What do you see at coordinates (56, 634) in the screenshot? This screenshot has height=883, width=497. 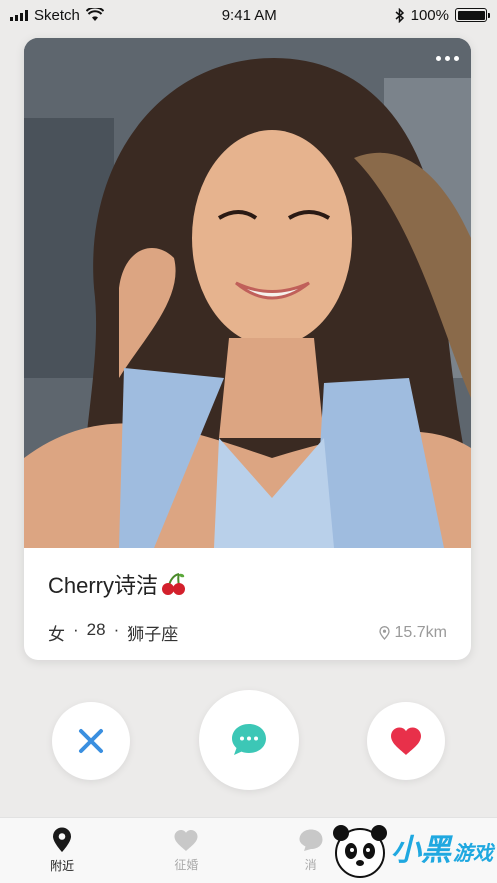 I see `gender-label: 女` at bounding box center [56, 634].